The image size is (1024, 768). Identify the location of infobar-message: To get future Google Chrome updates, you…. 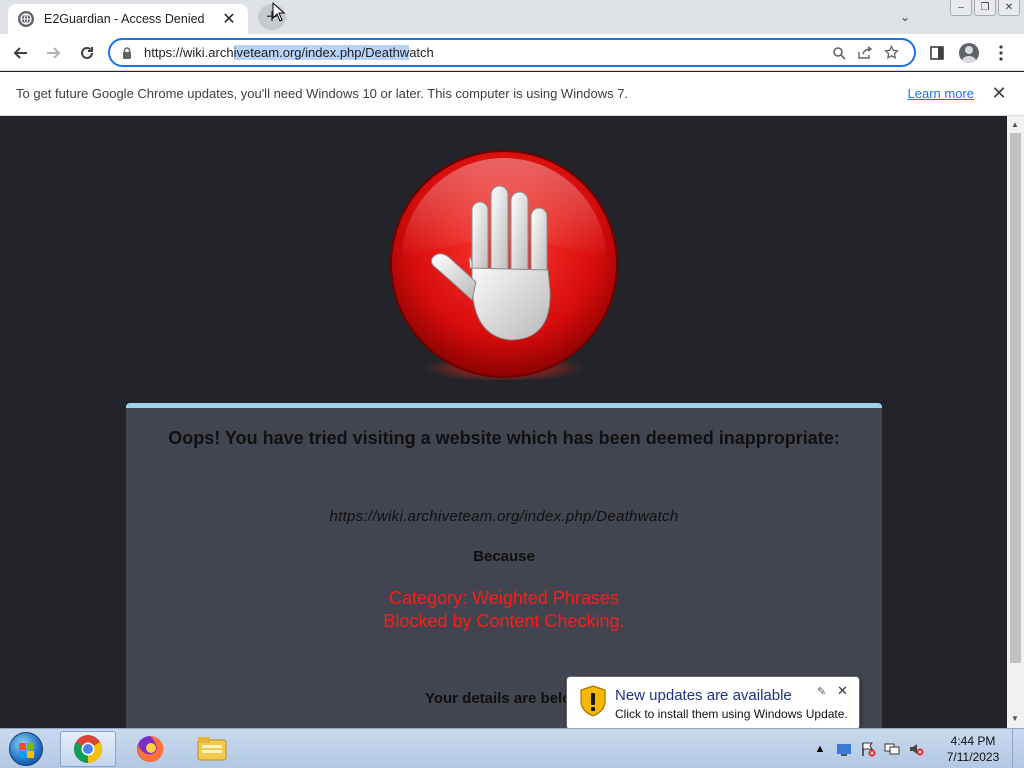
(322, 93).